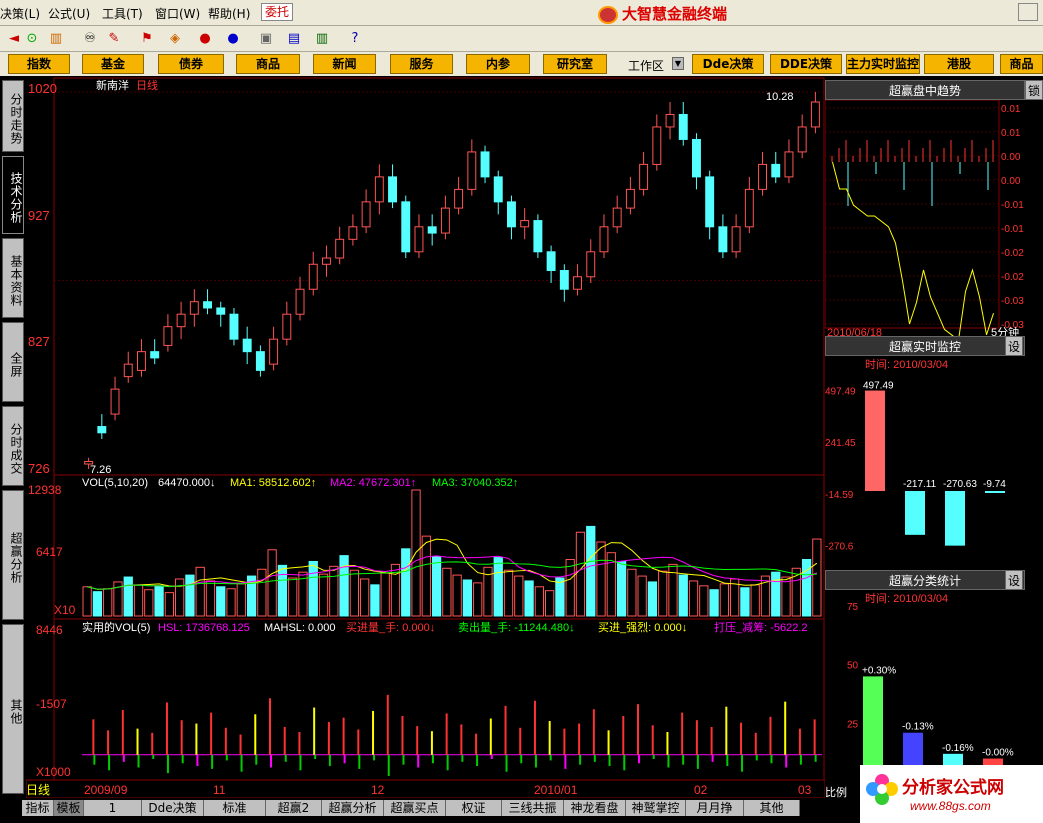 The width and height of the screenshot is (1043, 823). I want to click on menu-tools: 工具(T), so click(122, 13).